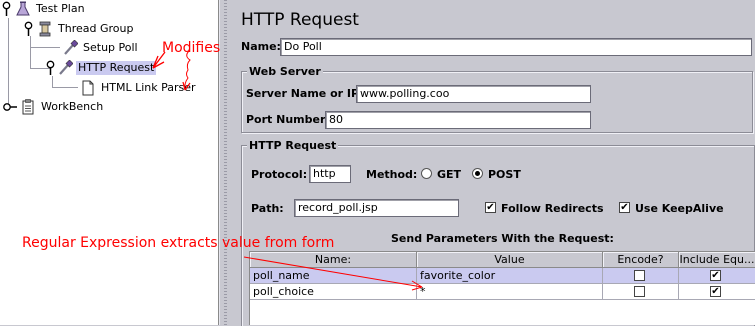 The width and height of the screenshot is (755, 326). I want to click on keepalive-checkbox: ✔, so click(624, 207).